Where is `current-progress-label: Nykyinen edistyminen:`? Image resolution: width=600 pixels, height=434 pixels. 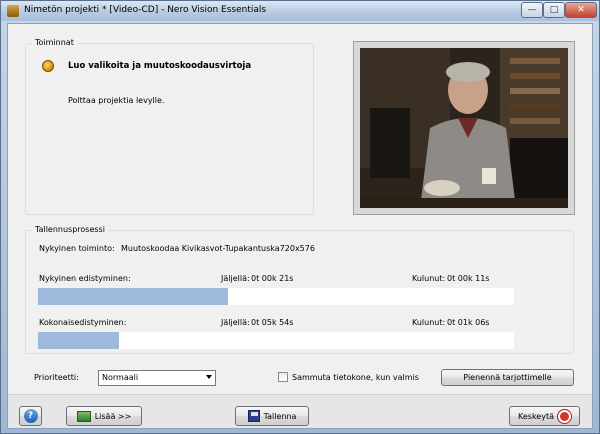
current-progress-label: Nykyinen edistyminen: is located at coordinates (85, 278).